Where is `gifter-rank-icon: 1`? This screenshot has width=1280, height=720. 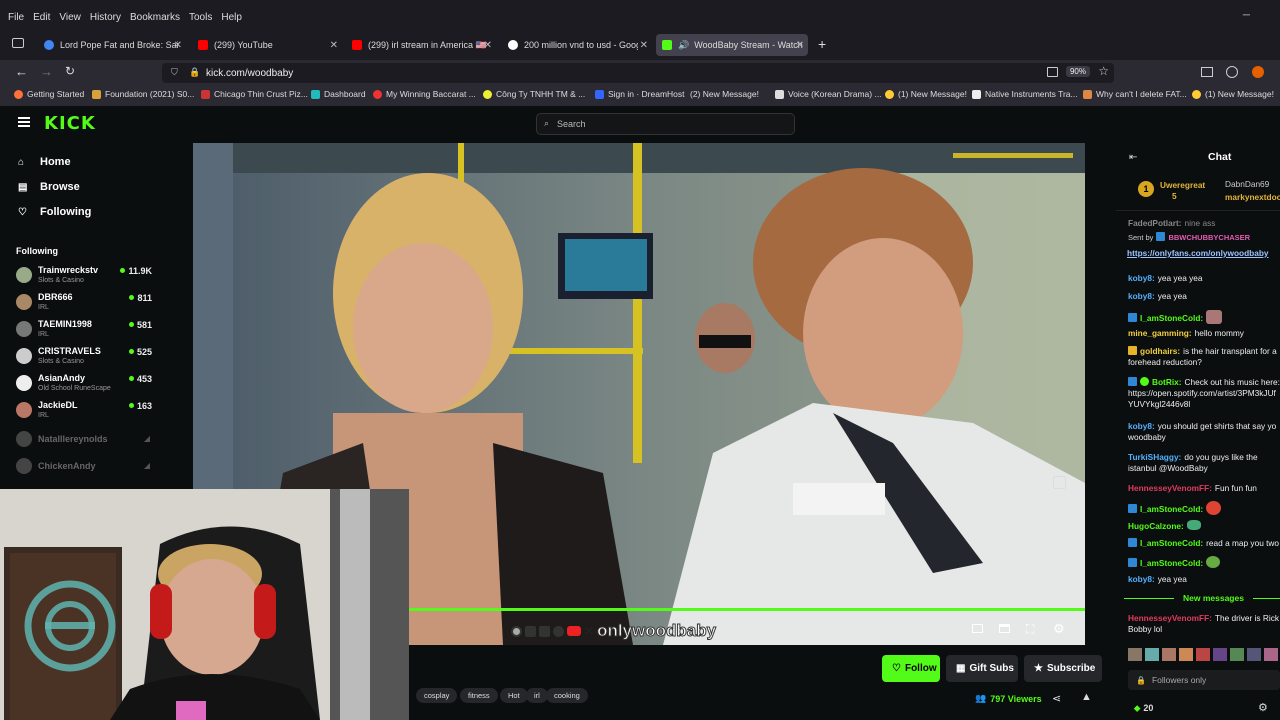 gifter-rank-icon: 1 is located at coordinates (1146, 189).